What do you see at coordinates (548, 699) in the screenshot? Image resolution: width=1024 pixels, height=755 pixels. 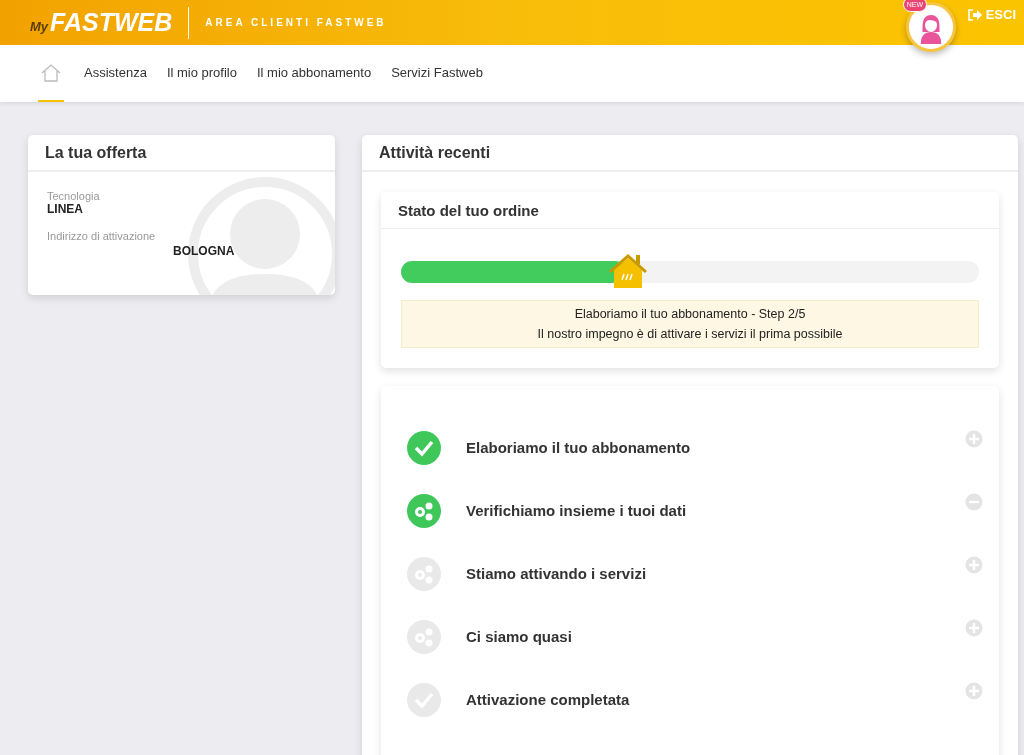 I see `step-label: Attivazione completata` at bounding box center [548, 699].